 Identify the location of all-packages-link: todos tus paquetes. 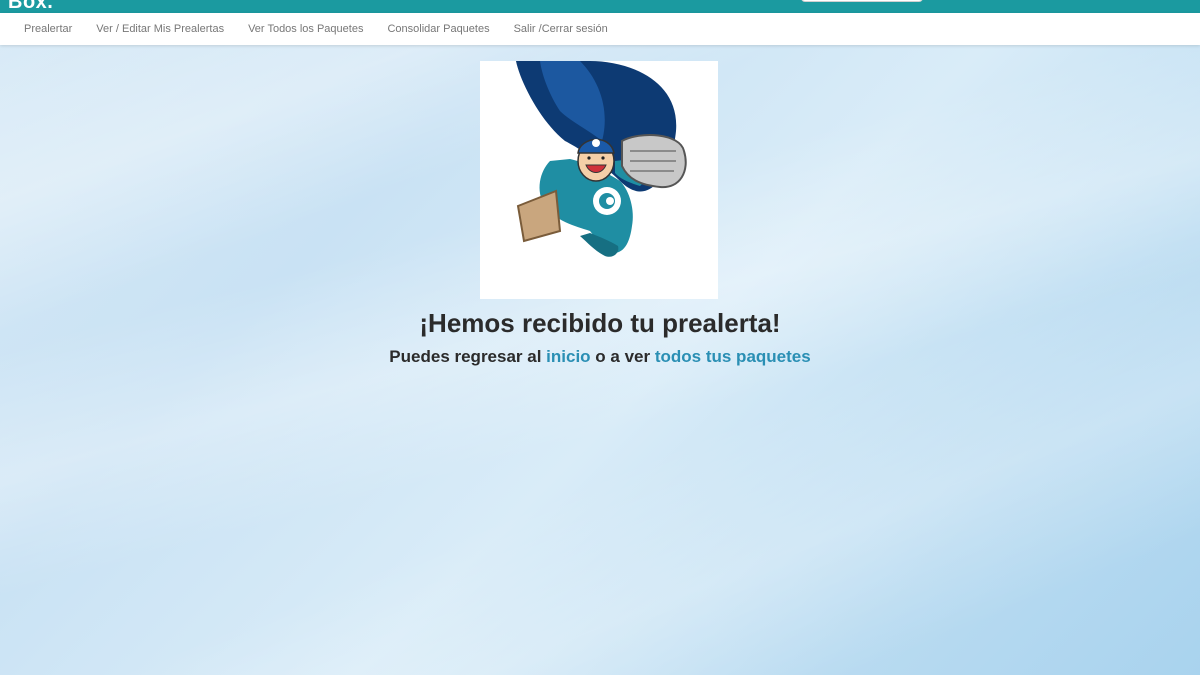
(733, 356).